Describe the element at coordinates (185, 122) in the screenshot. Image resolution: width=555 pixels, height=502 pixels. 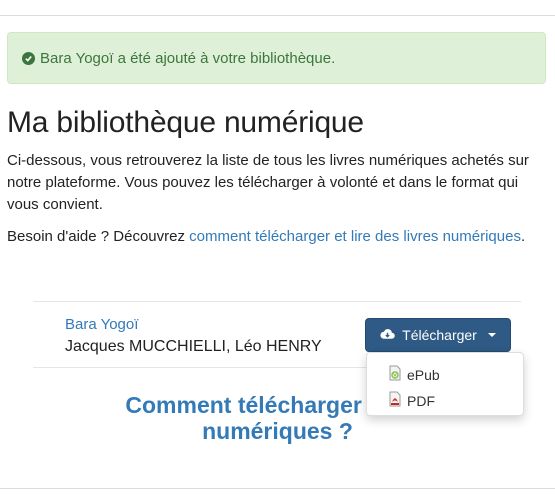
I see `page-title: Ma bibliothèque numérique` at that location.